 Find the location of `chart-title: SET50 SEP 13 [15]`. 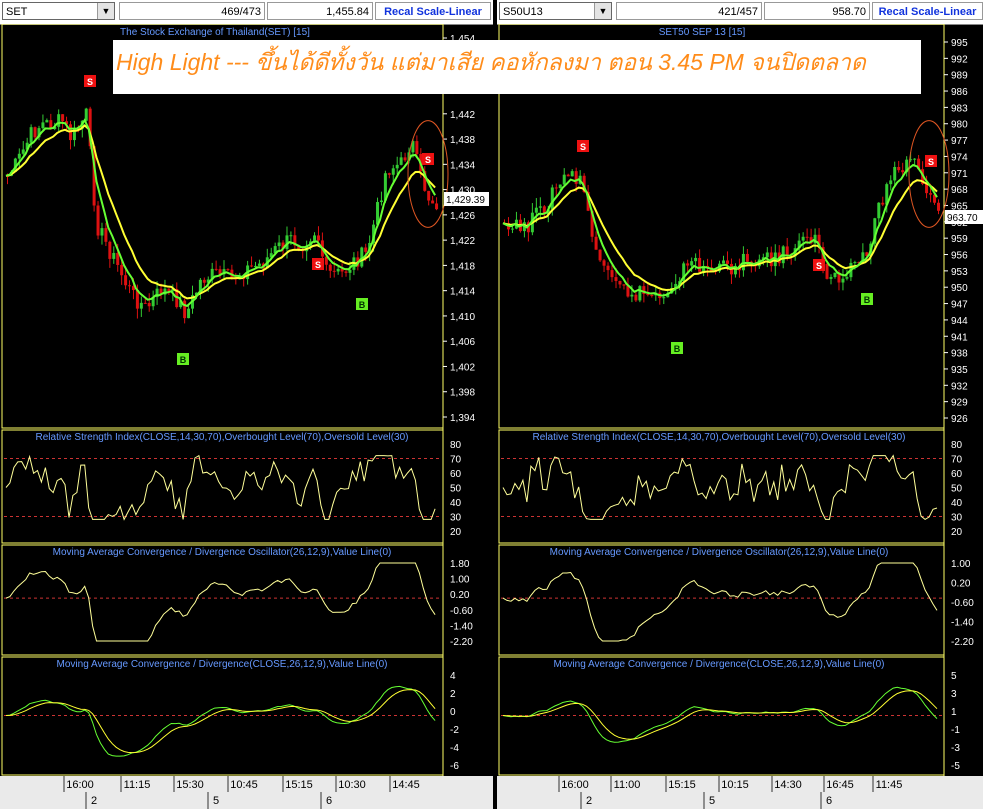

chart-title: SET50 SEP 13 [15] is located at coordinates (702, 32).